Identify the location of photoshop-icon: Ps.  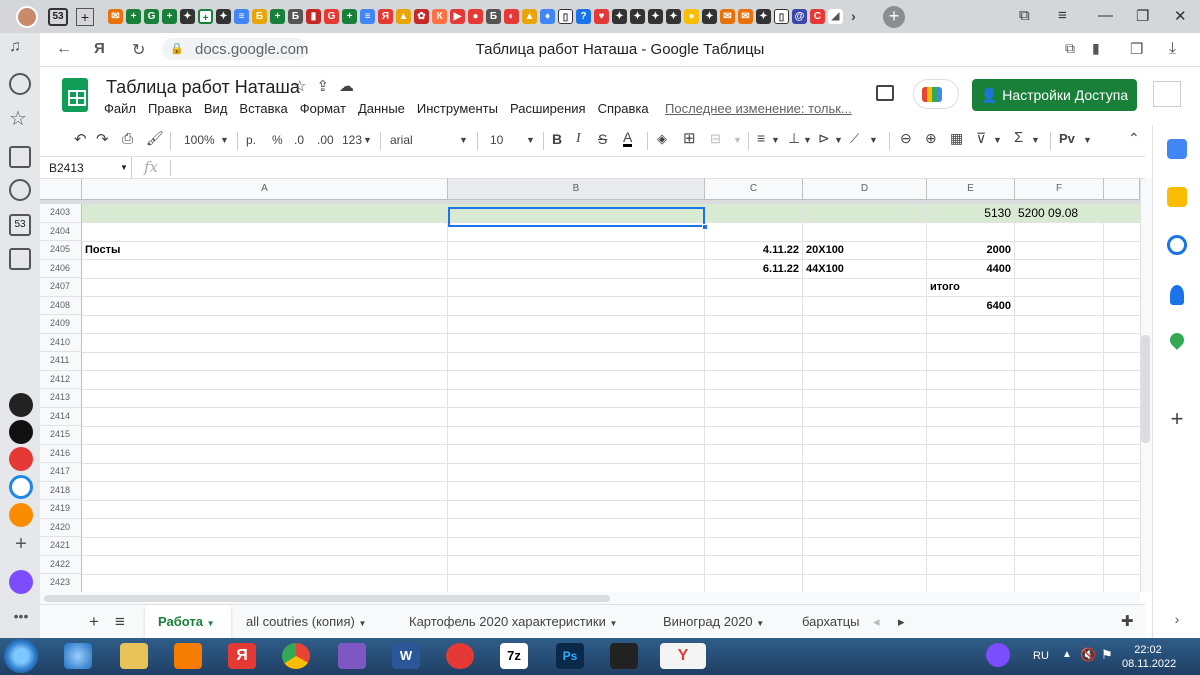
(570, 656).